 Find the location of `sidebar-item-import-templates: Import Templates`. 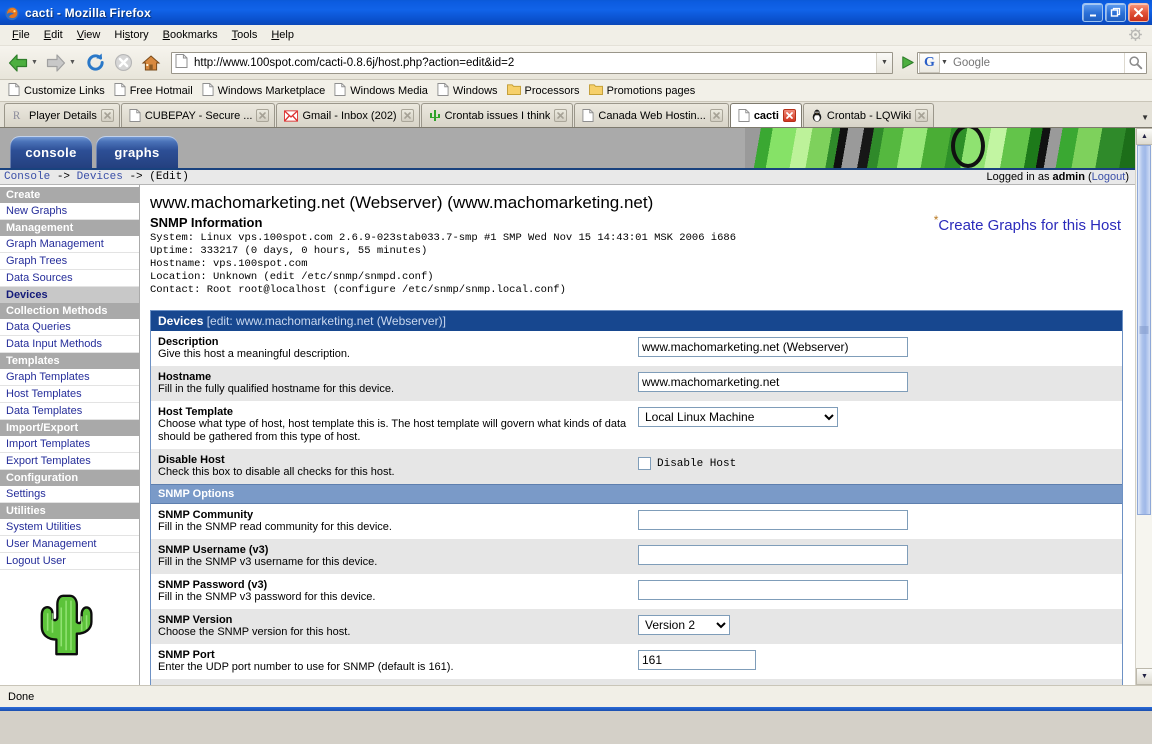

sidebar-item-import-templates: Import Templates is located at coordinates (69, 444).